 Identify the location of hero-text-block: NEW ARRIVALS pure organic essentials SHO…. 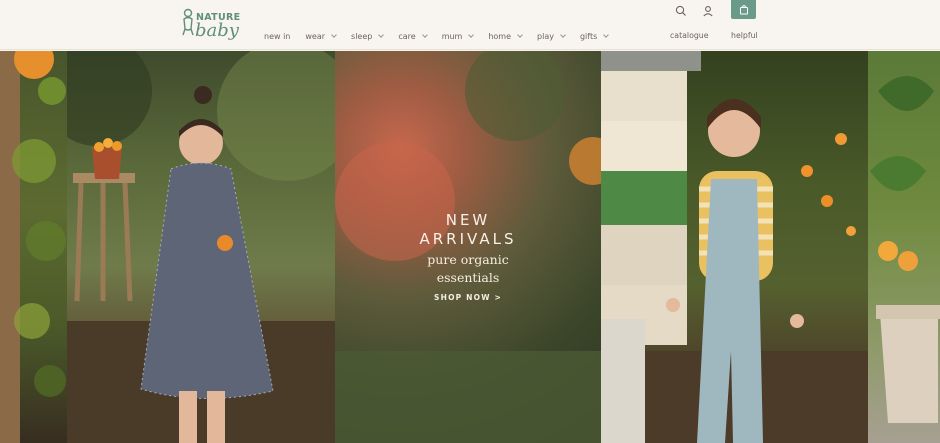
(468, 257).